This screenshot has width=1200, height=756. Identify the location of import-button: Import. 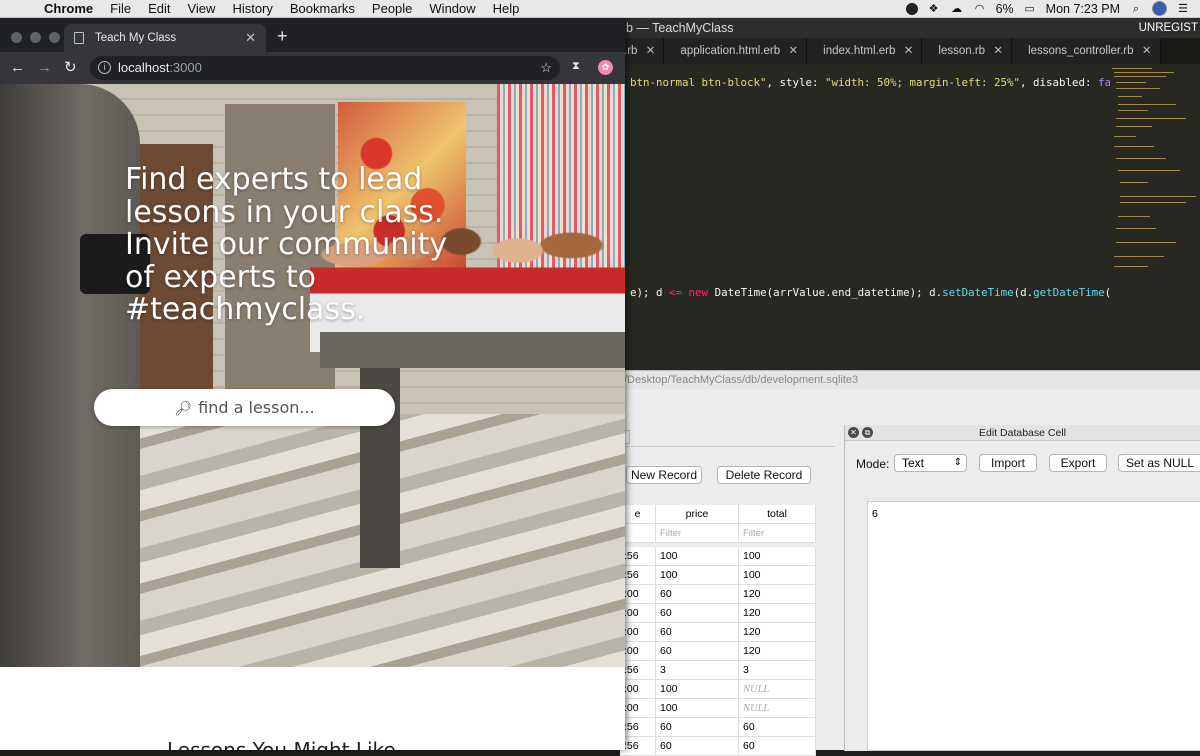
(1008, 463).